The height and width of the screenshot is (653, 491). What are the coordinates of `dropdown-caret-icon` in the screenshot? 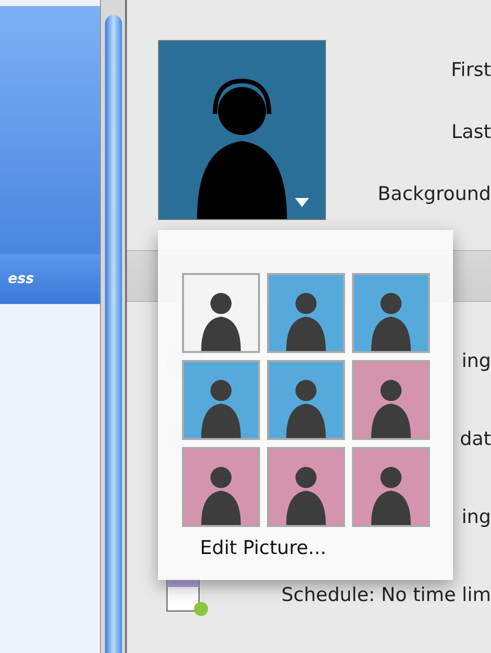 It's located at (302, 202).